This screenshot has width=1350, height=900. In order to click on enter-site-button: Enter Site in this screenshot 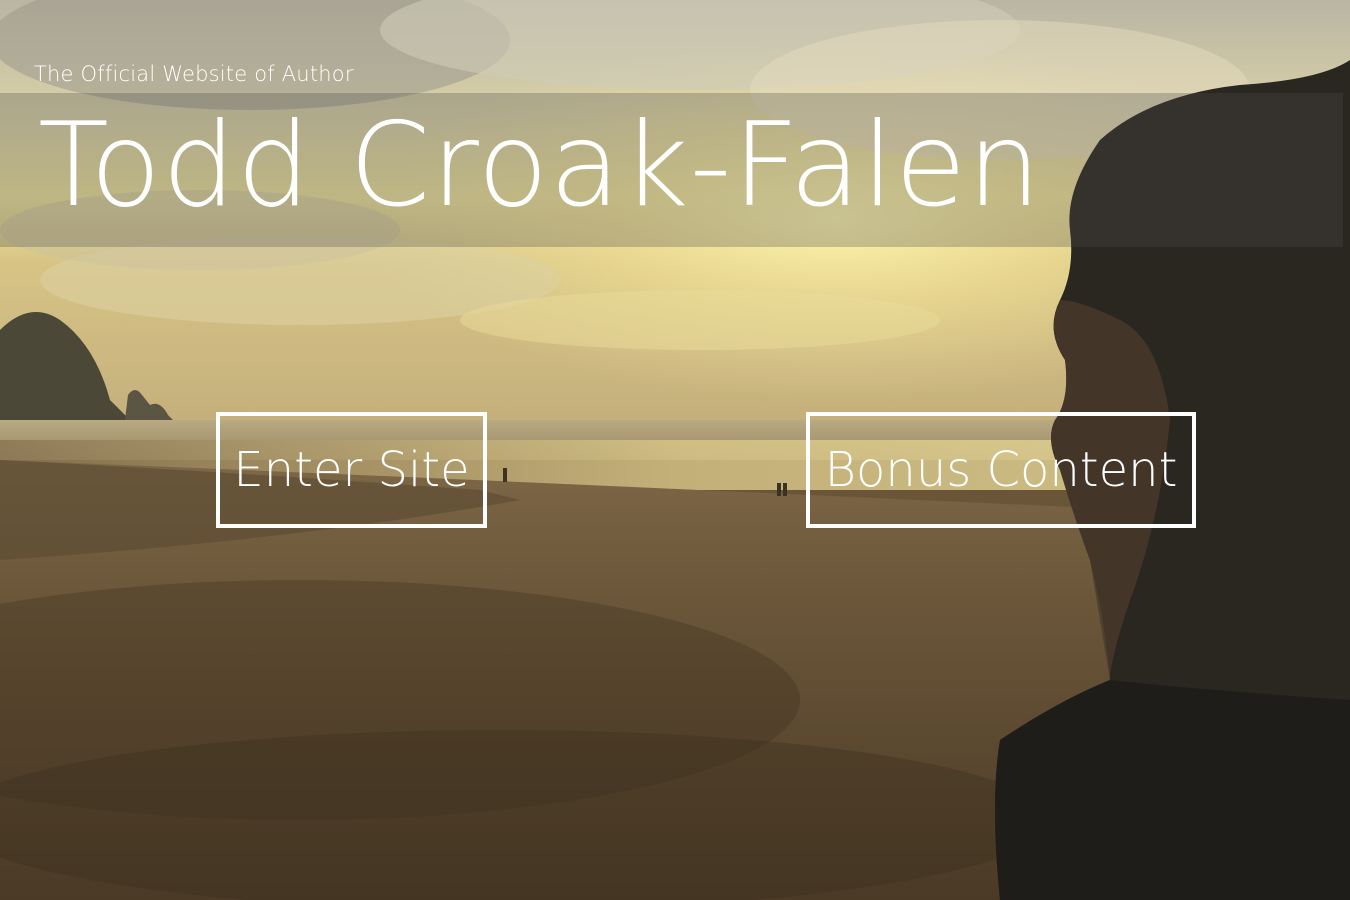, I will do `click(351, 470)`.